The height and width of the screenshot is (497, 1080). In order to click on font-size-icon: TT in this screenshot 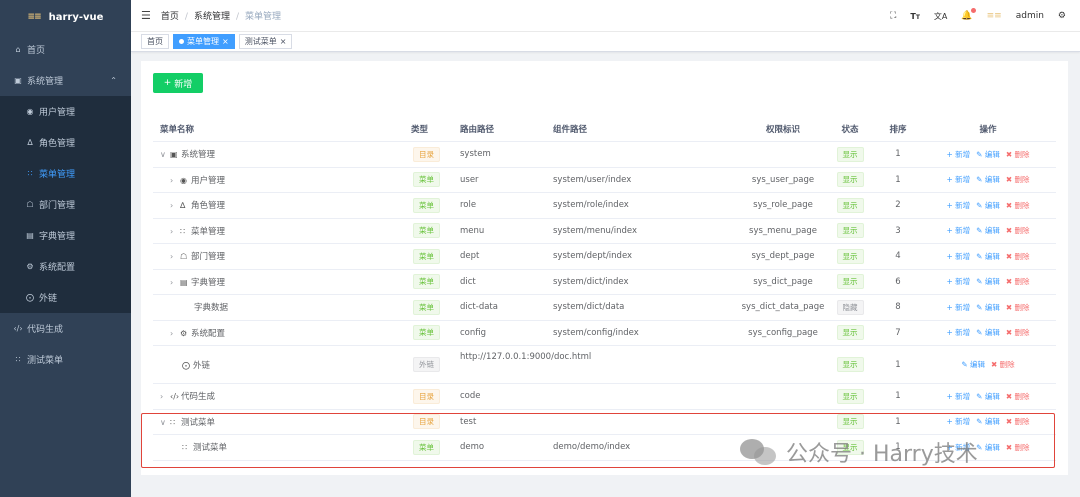, I will do `click(915, 16)`.